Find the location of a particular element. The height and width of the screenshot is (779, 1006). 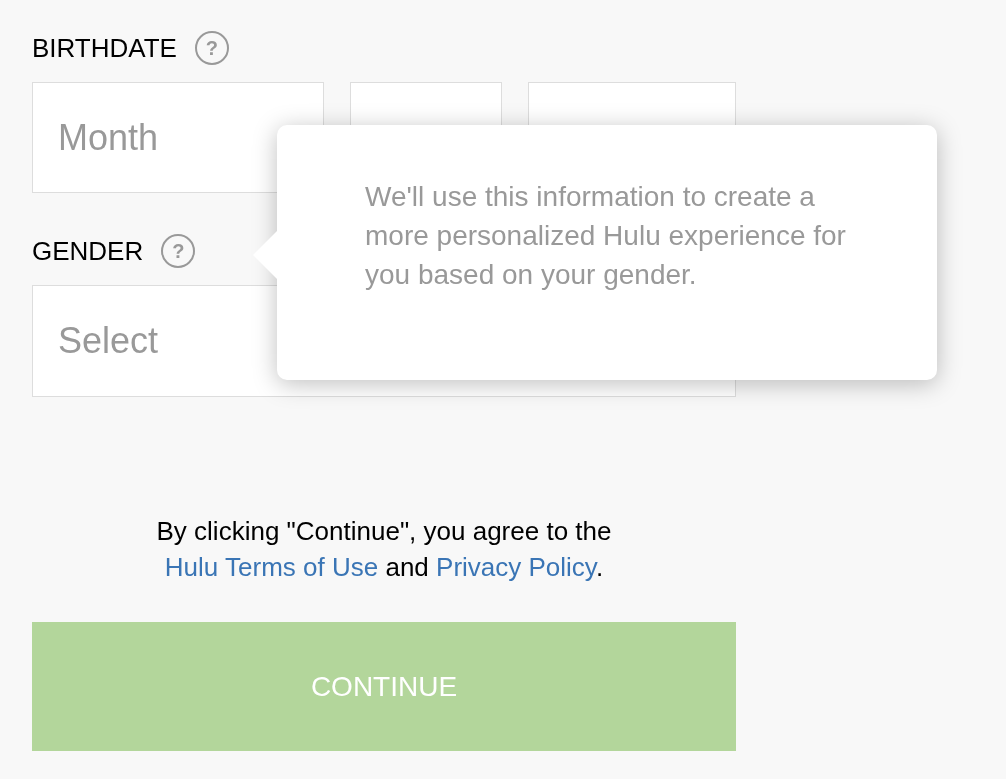

tooltip-text: We'll use this information to create a more personalized Hulu experience for you based on your gender. is located at coordinates (606, 236).